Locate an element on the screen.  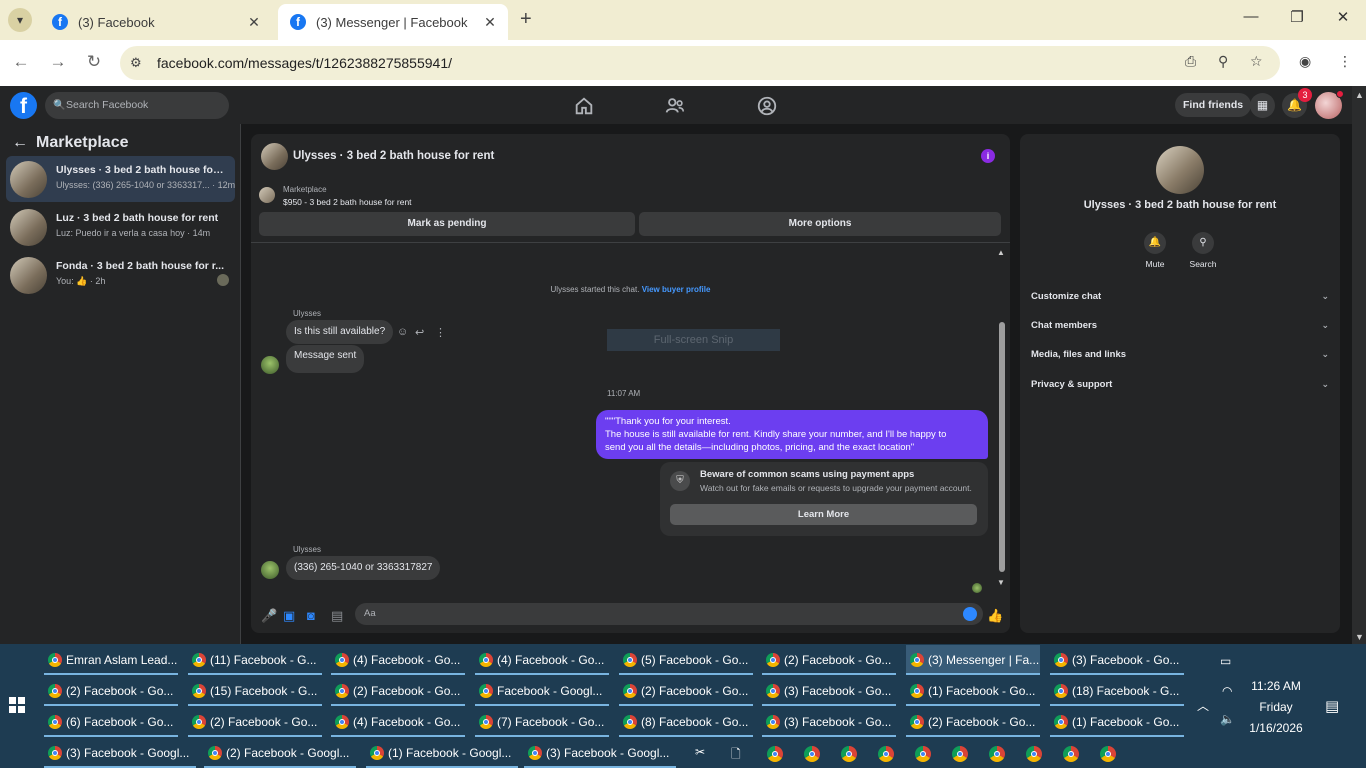
chat-scrollbar: ▲ ▼ is located at coordinates (1002, 418).